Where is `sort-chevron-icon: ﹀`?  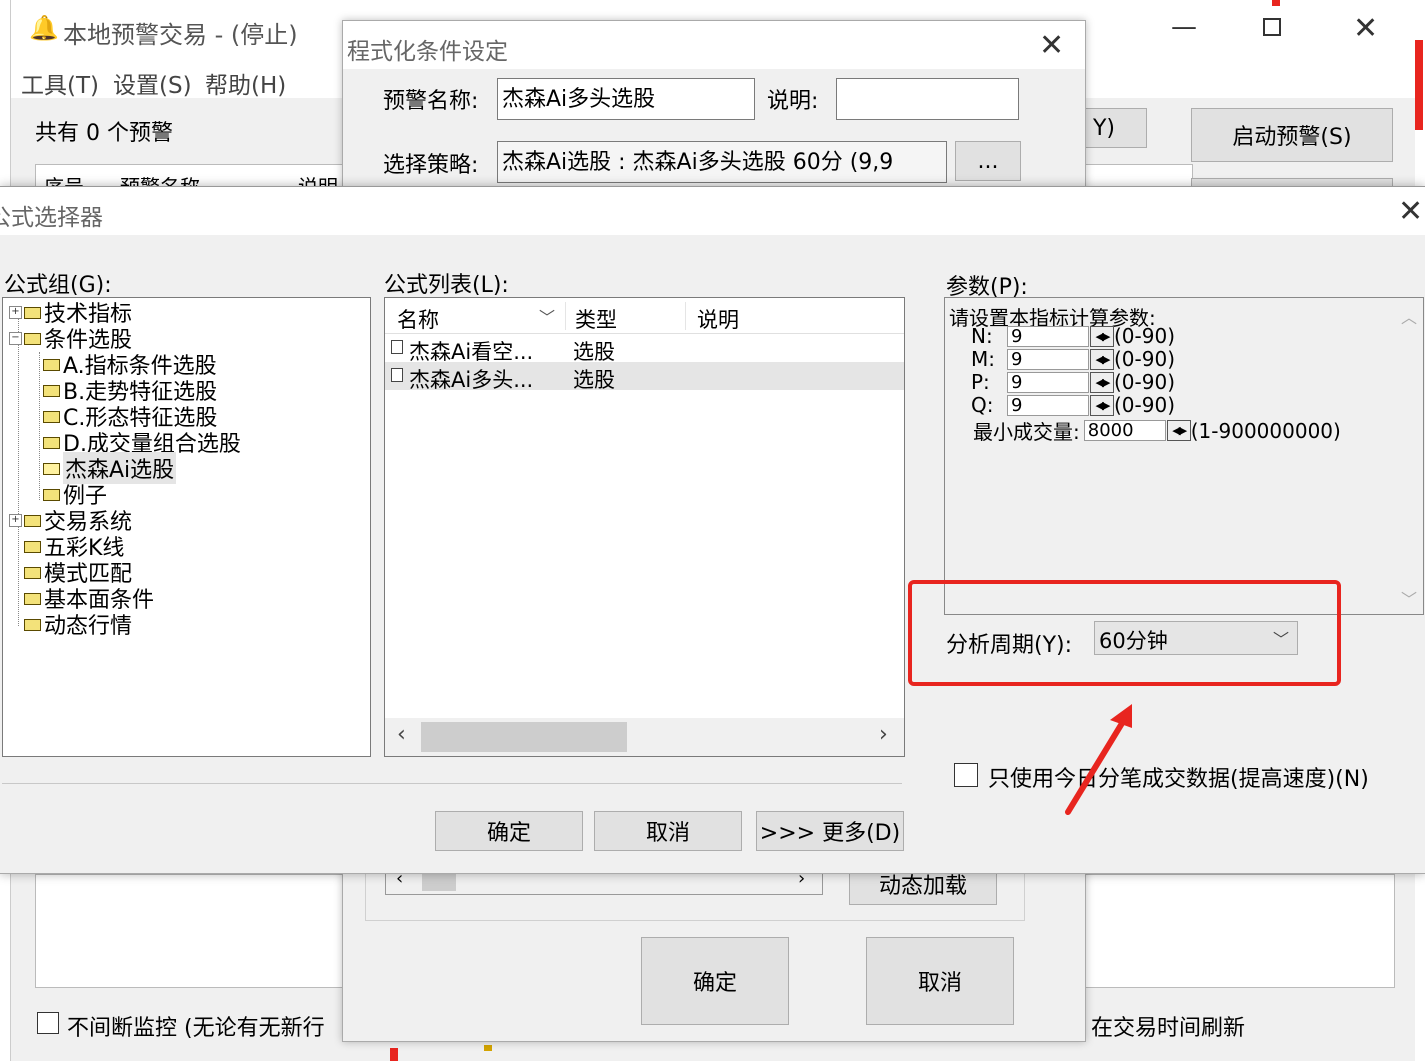
sort-chevron-icon: ﹀ is located at coordinates (547, 316).